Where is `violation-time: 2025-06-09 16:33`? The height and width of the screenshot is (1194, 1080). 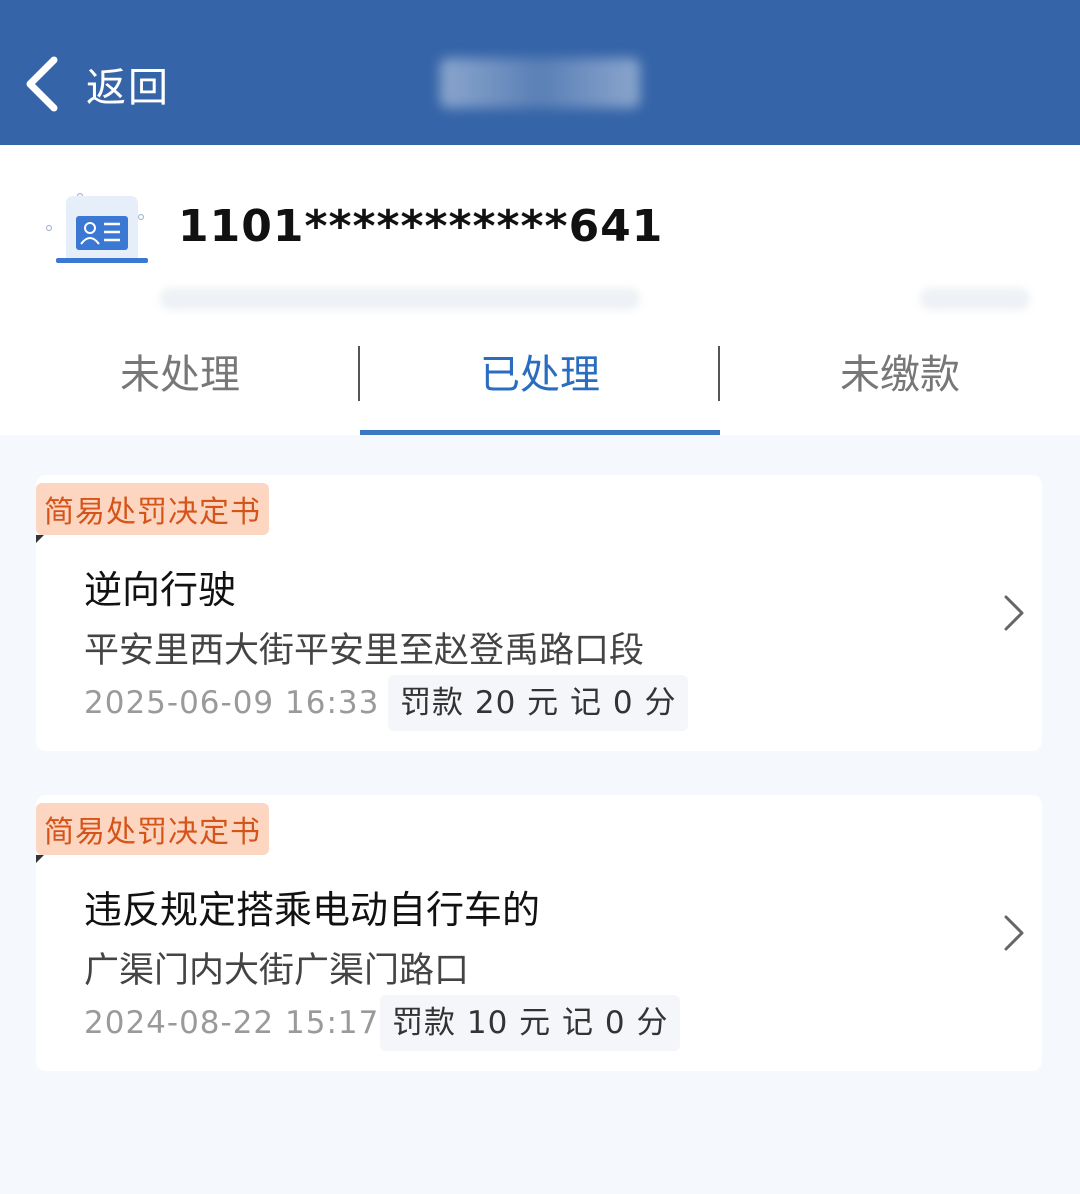
violation-time: 2025-06-09 16:33 is located at coordinates (232, 703).